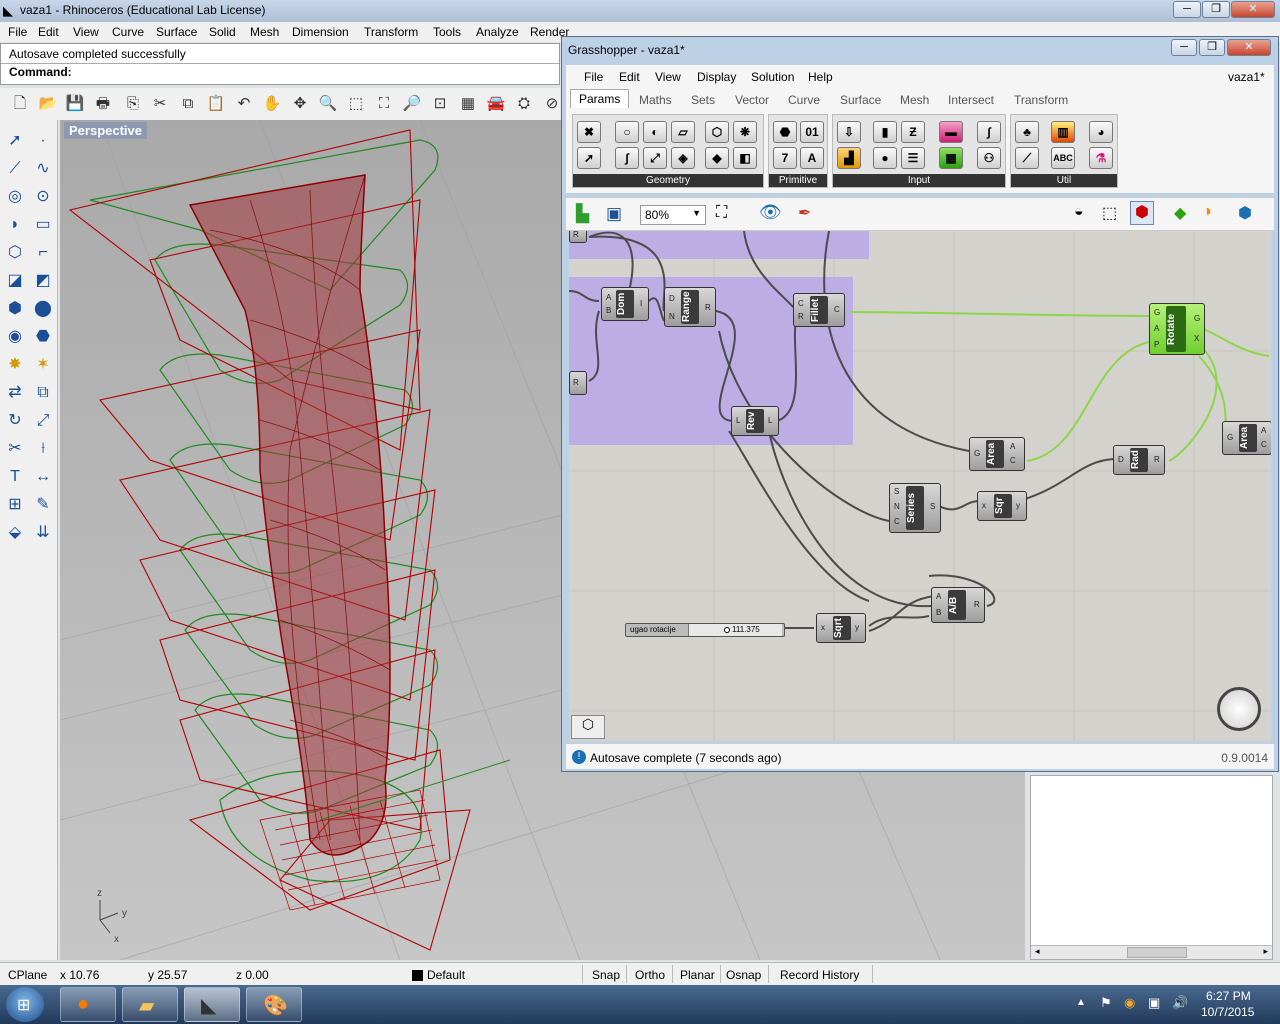 Image resolution: width=1280 pixels, height=1024 pixels. What do you see at coordinates (683, 132) in the screenshot?
I see `param-plane-icon: ▱` at bounding box center [683, 132].